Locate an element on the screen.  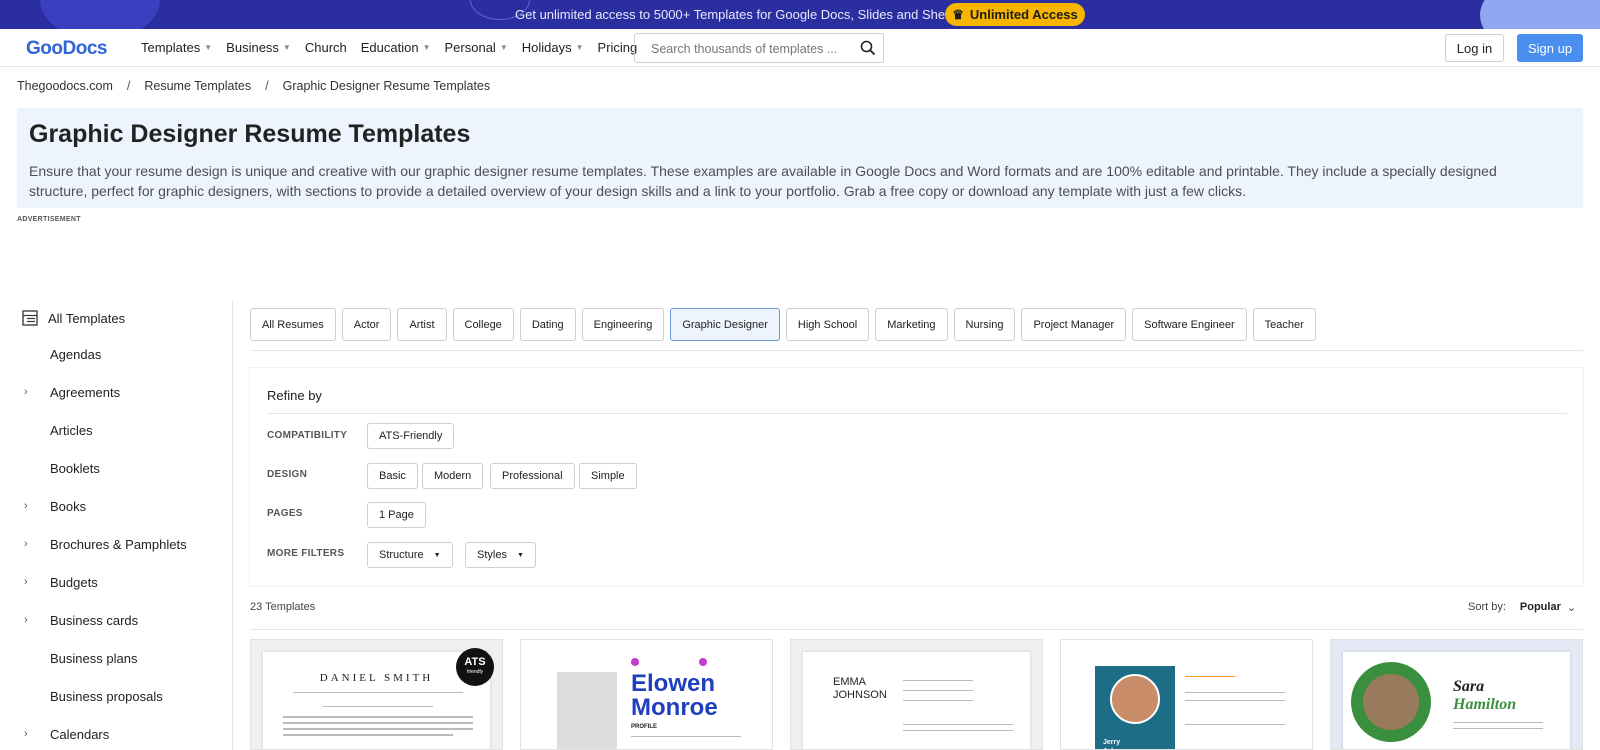
tab-college: College is located at coordinates (483, 324).